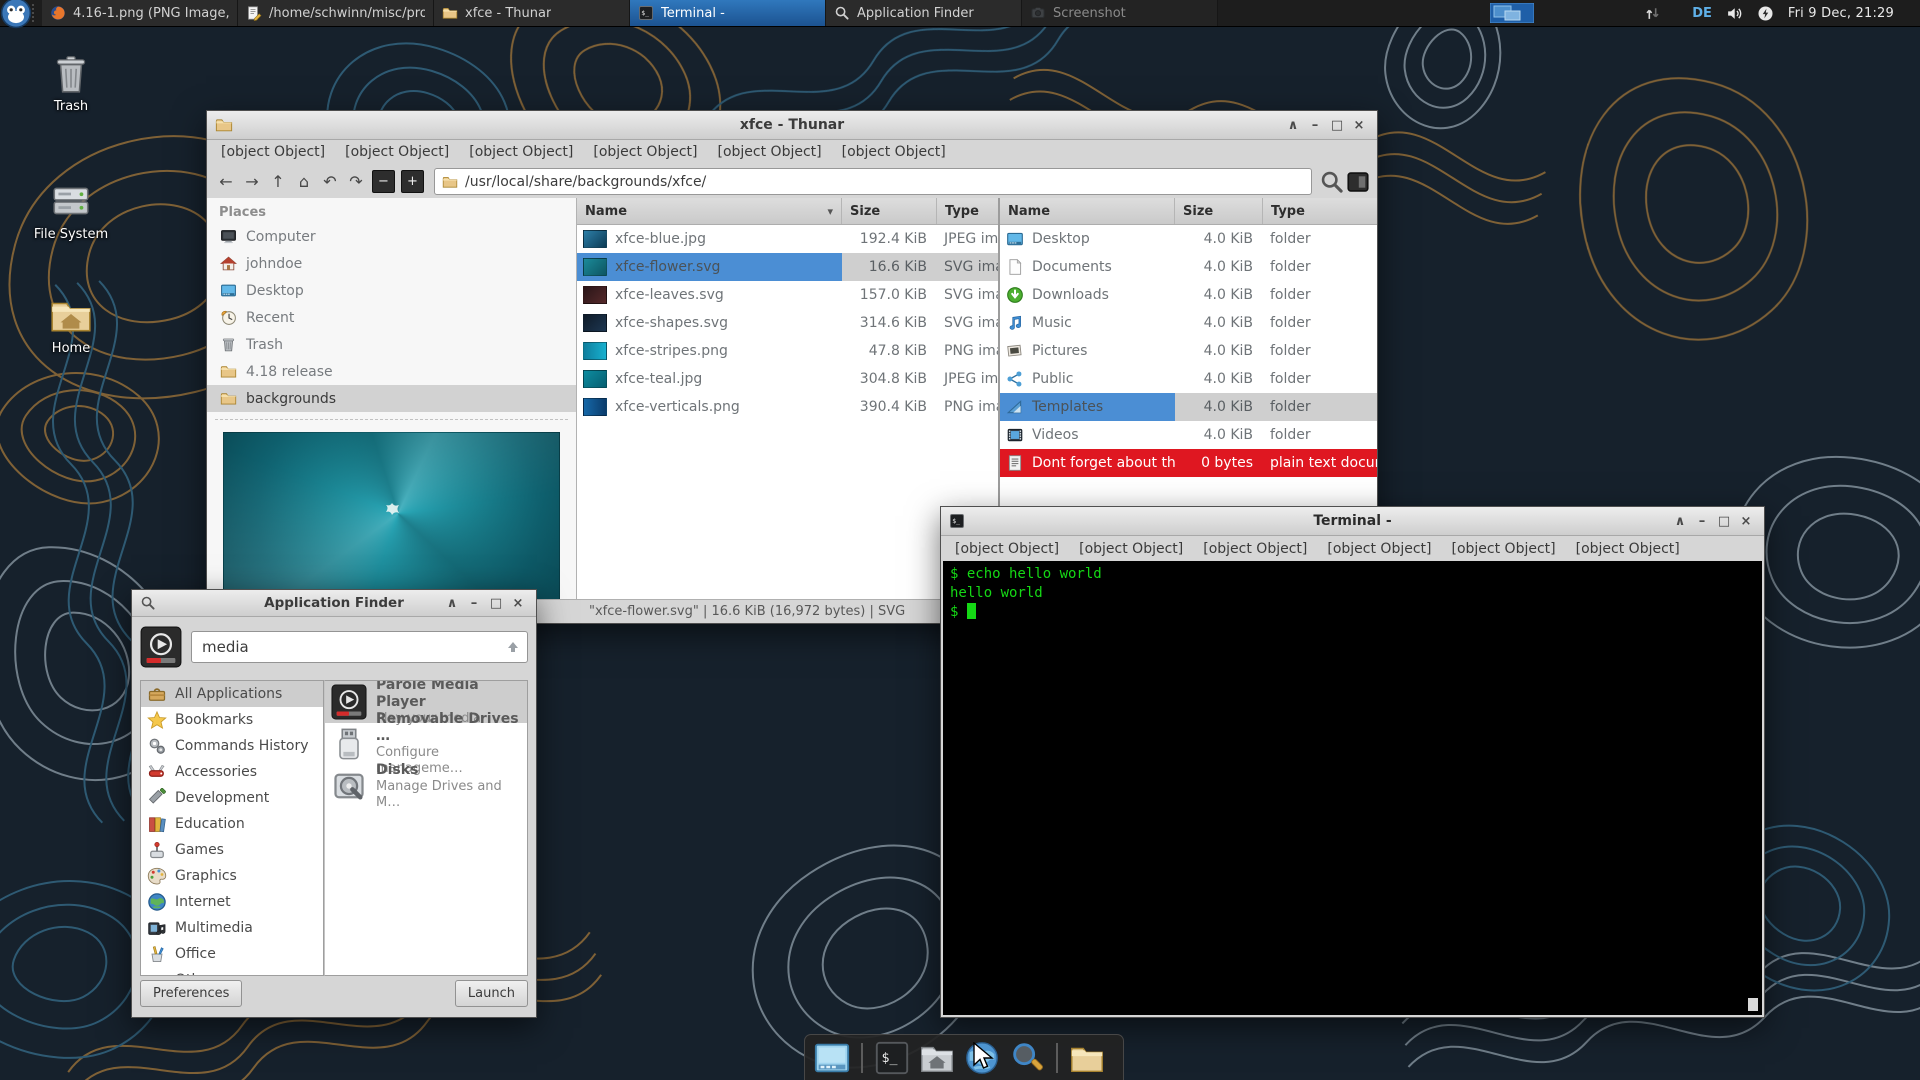 This screenshot has width=1920, height=1080. I want to click on sidebar-item: backgrounds, so click(391, 398).